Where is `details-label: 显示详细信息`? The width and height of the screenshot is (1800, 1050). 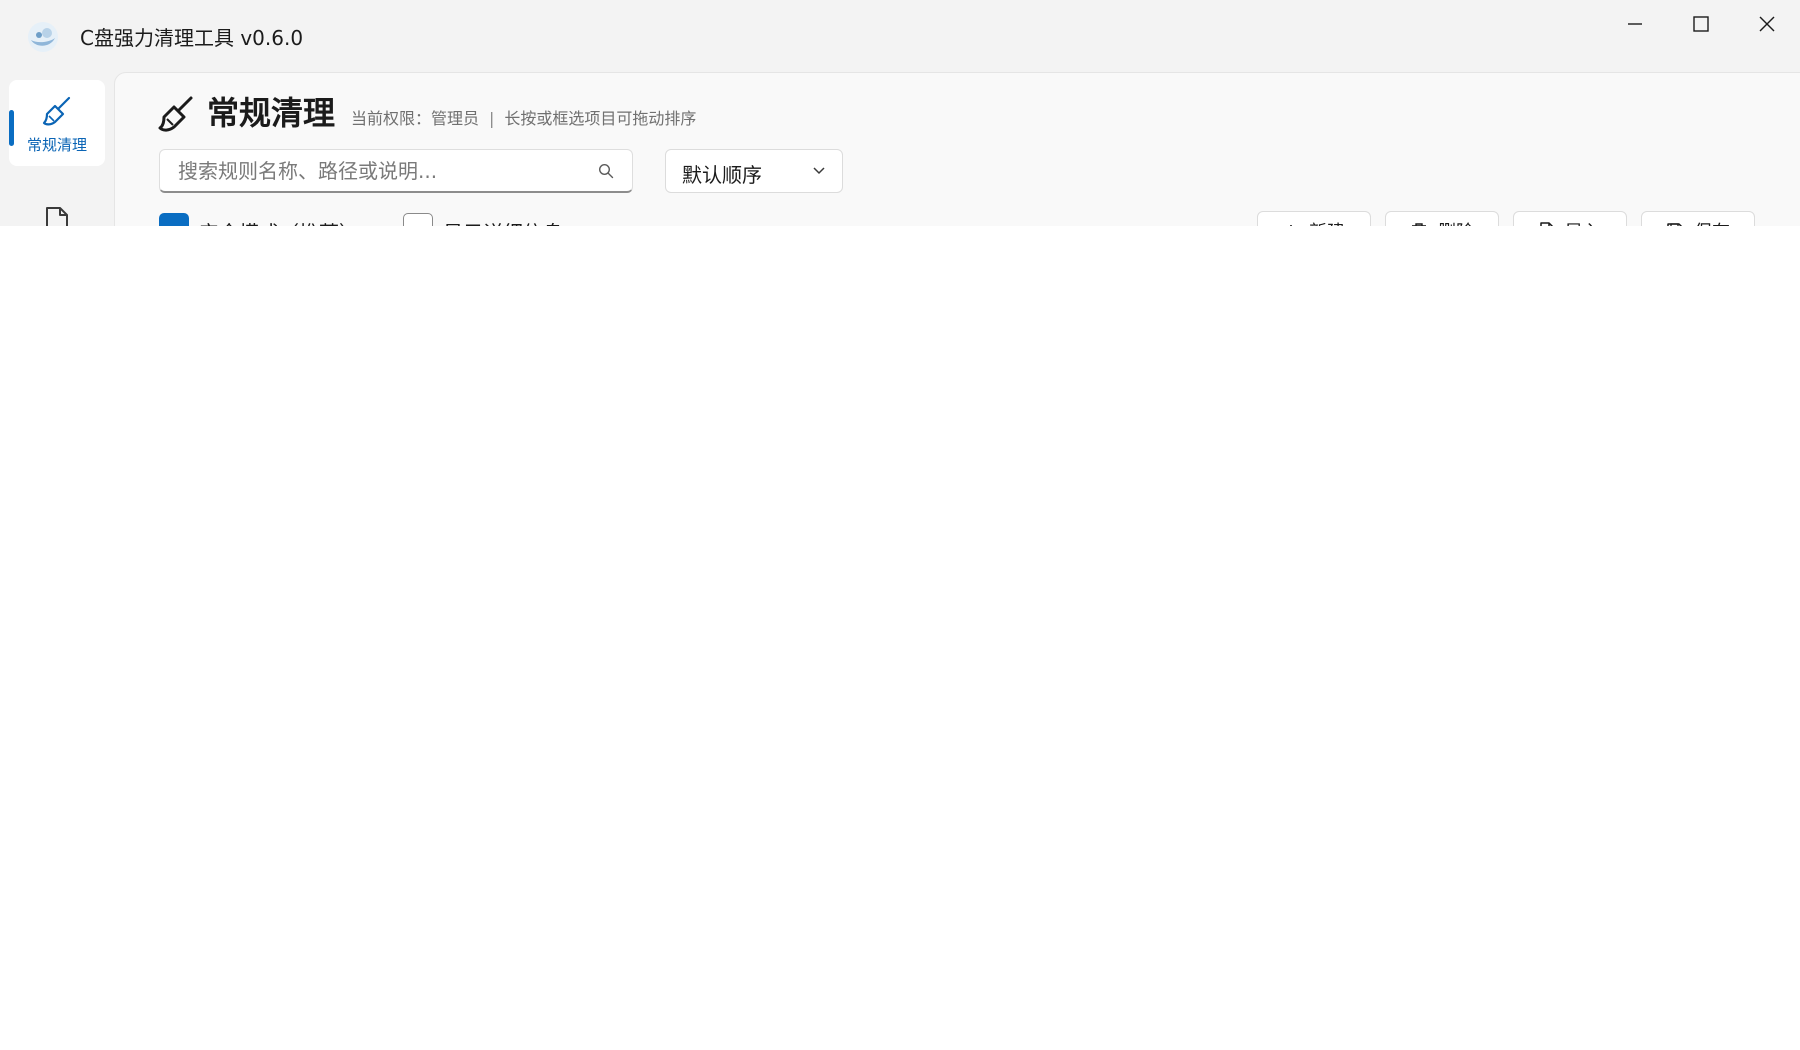
details-label: 显示详细信息 is located at coordinates (503, 221).